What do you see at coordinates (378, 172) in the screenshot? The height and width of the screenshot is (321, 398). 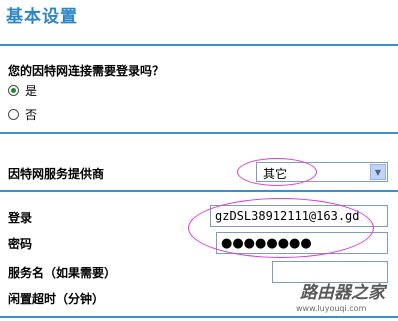 I see `chevron-down-icon: ▼` at bounding box center [378, 172].